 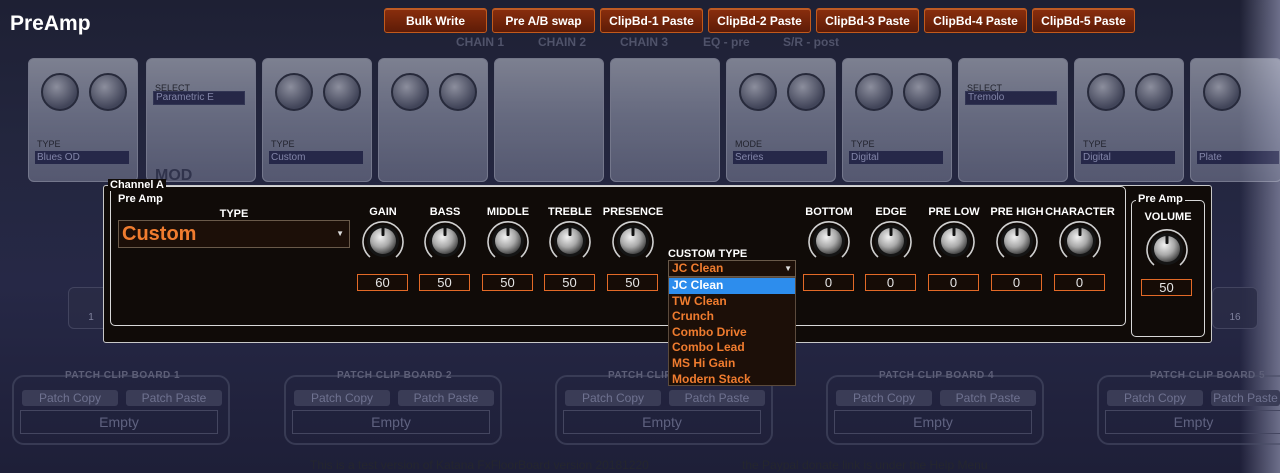 I want to click on patch-paste-button-5: Patch Paste, so click(x=1245, y=398).